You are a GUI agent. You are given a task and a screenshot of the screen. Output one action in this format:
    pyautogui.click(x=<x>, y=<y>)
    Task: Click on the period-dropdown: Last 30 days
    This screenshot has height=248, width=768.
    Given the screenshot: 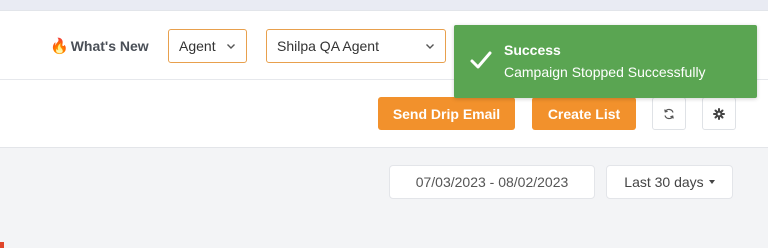 What is the action you would take?
    pyautogui.click(x=669, y=182)
    